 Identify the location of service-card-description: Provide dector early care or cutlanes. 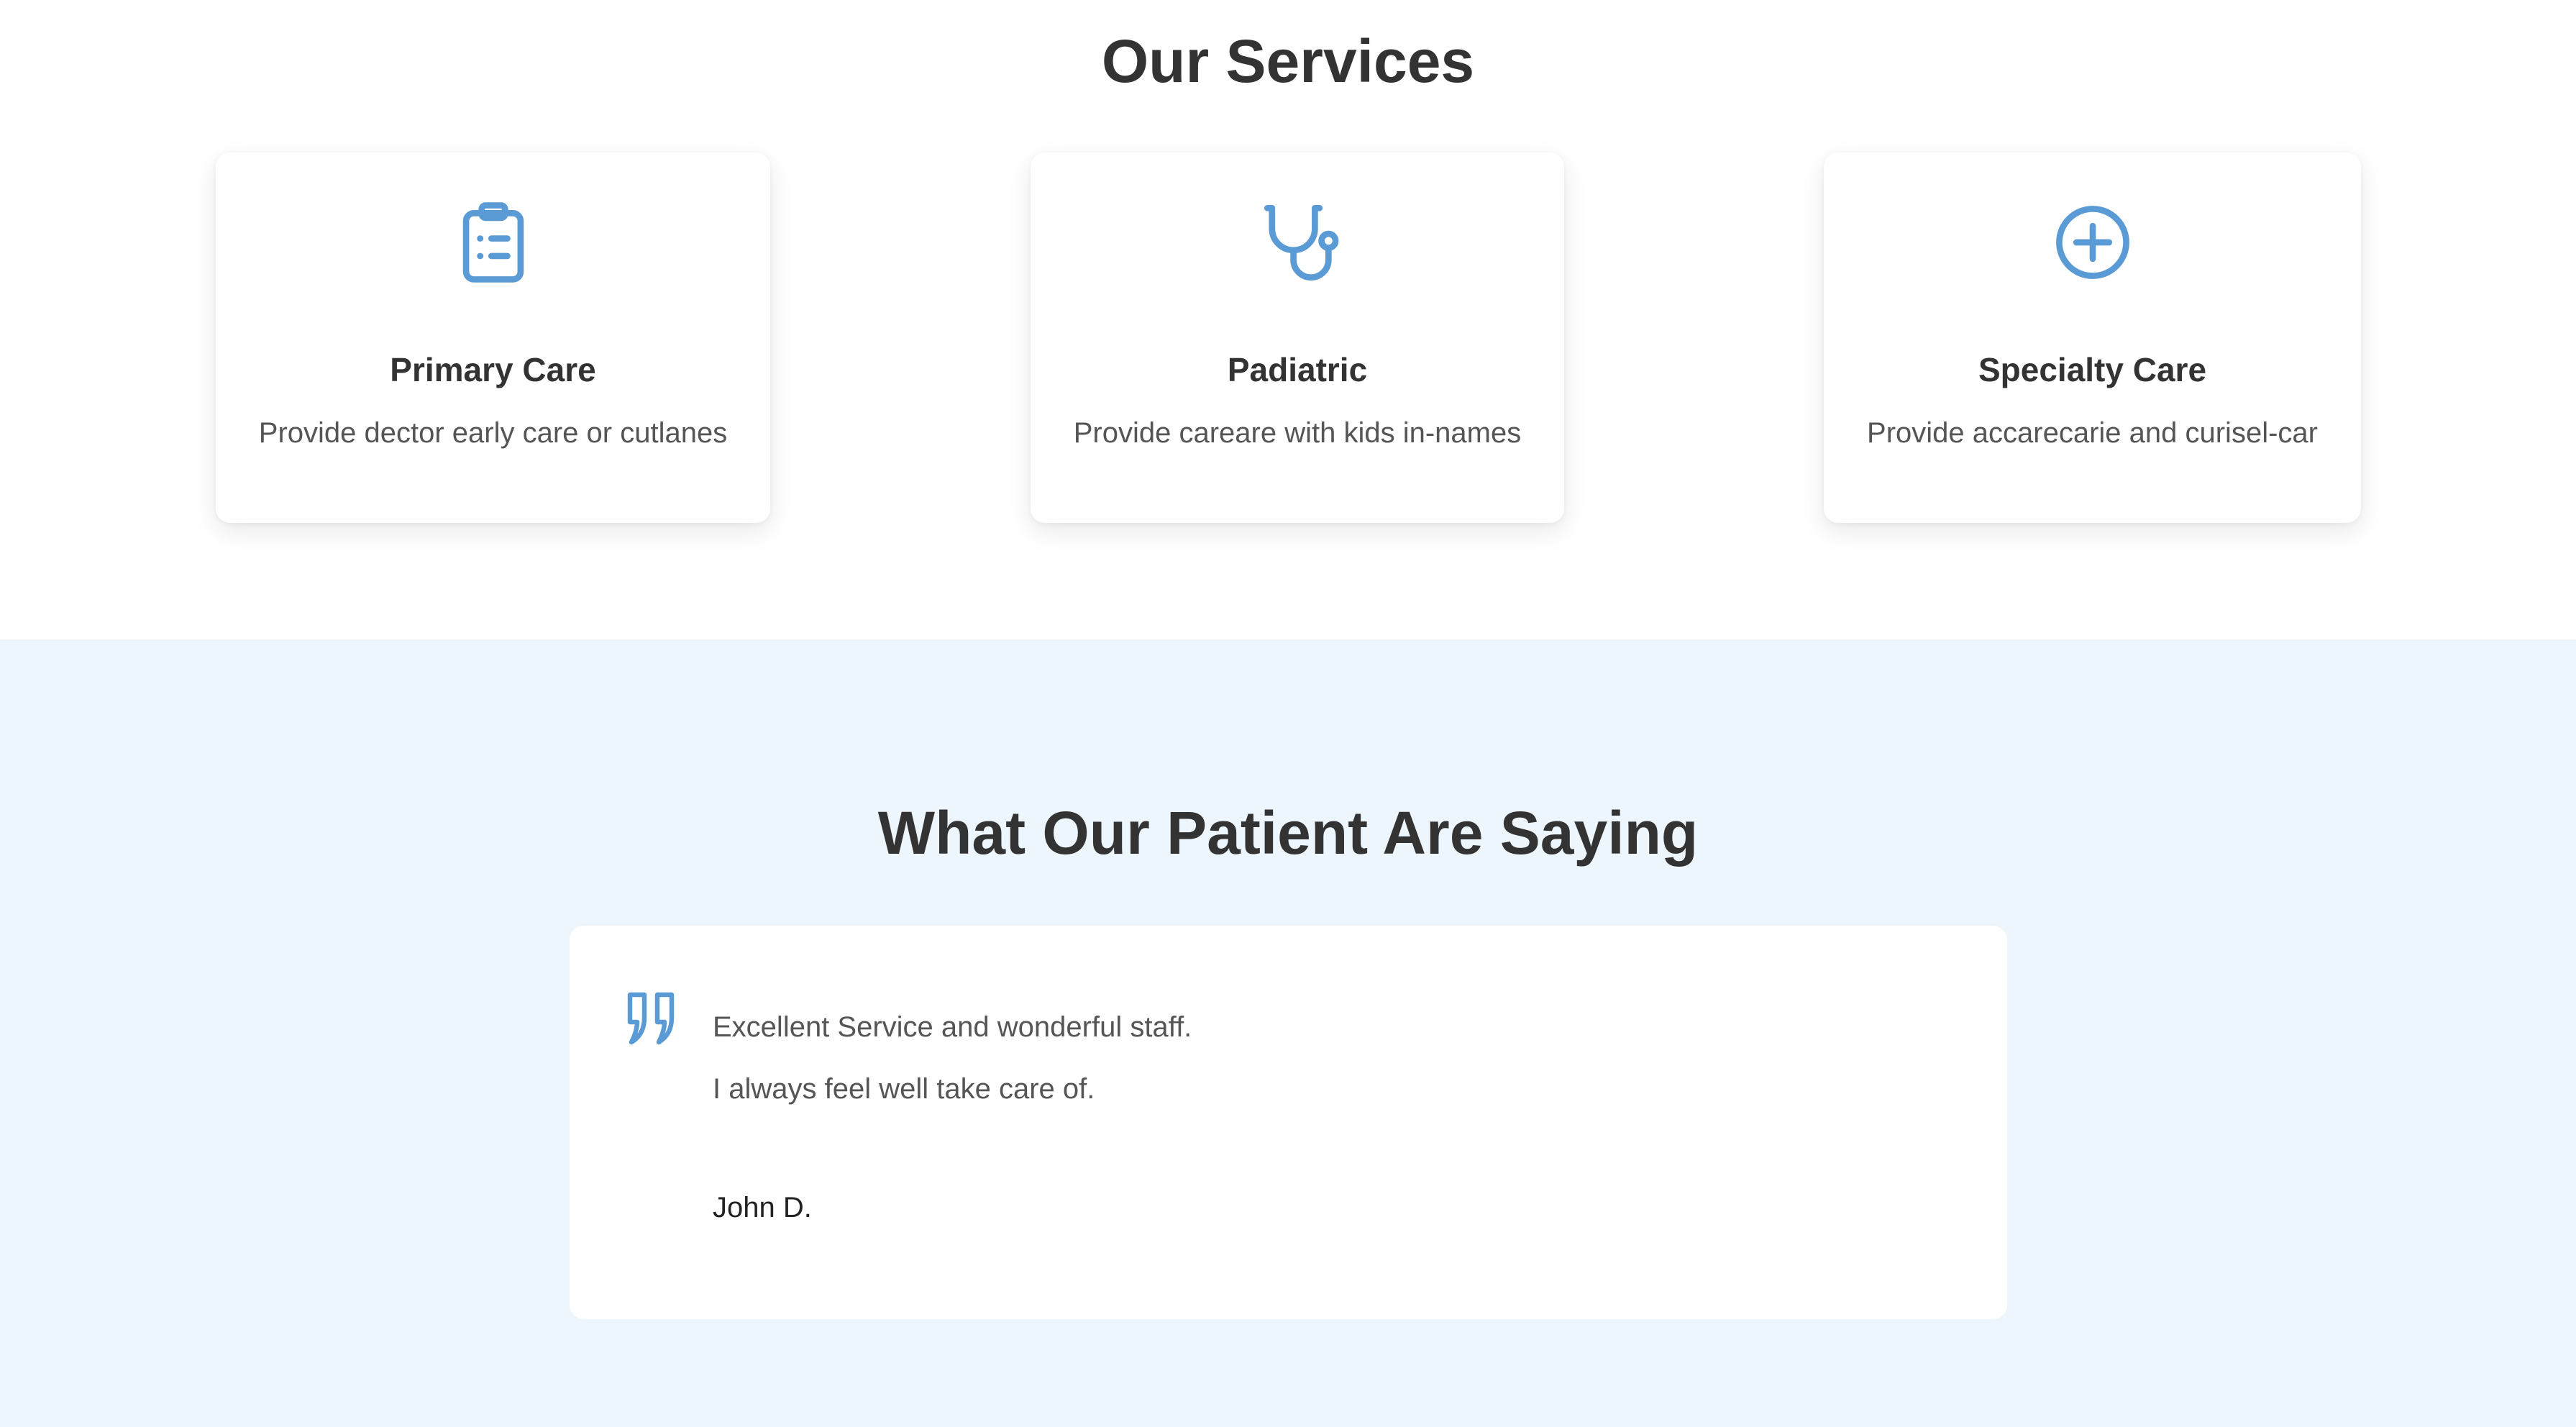
(493, 433).